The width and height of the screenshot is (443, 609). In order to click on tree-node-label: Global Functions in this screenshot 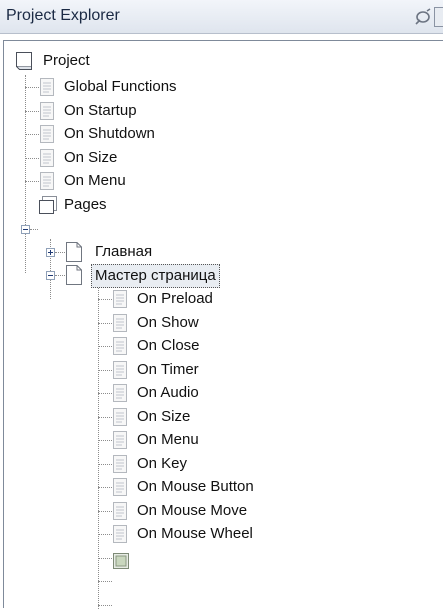, I will do `click(120, 86)`.